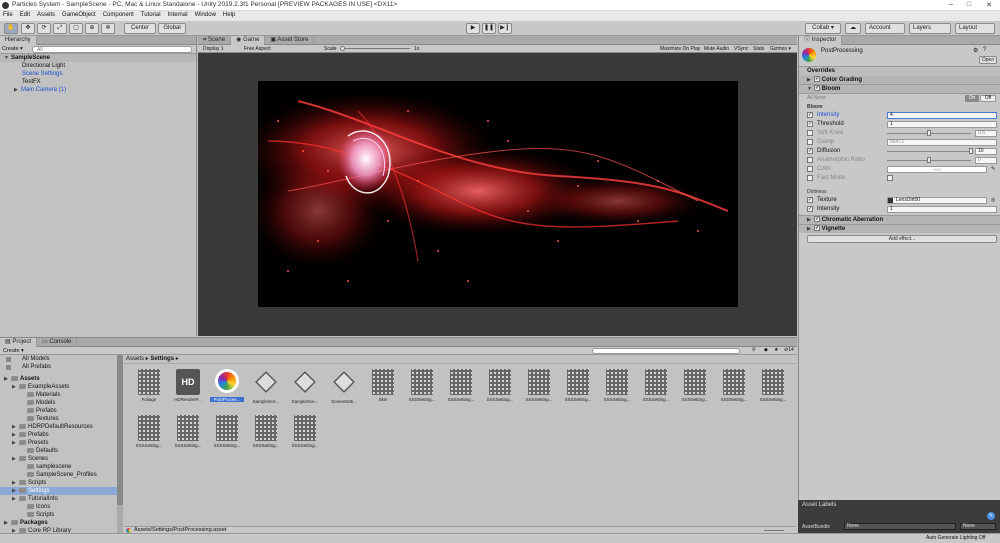  Describe the element at coordinates (899, 219) in the screenshot. I see `chromatic-section: ▶ ✓ Chromatic Aberration` at that location.